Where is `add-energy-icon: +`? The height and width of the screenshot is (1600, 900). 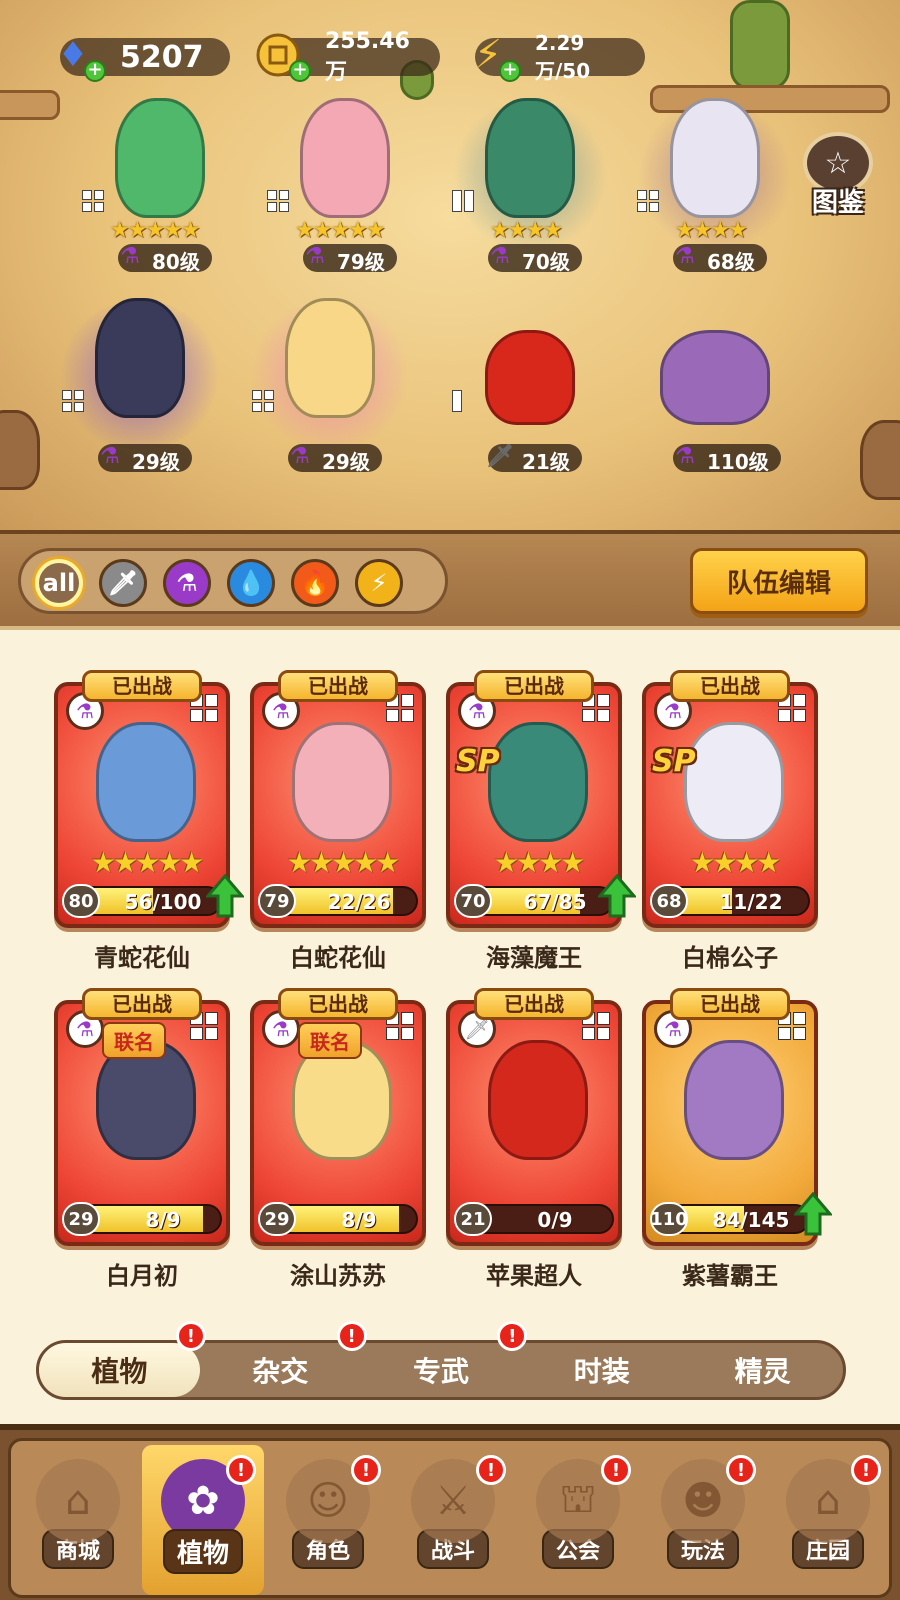
add-energy-icon: + is located at coordinates (510, 71).